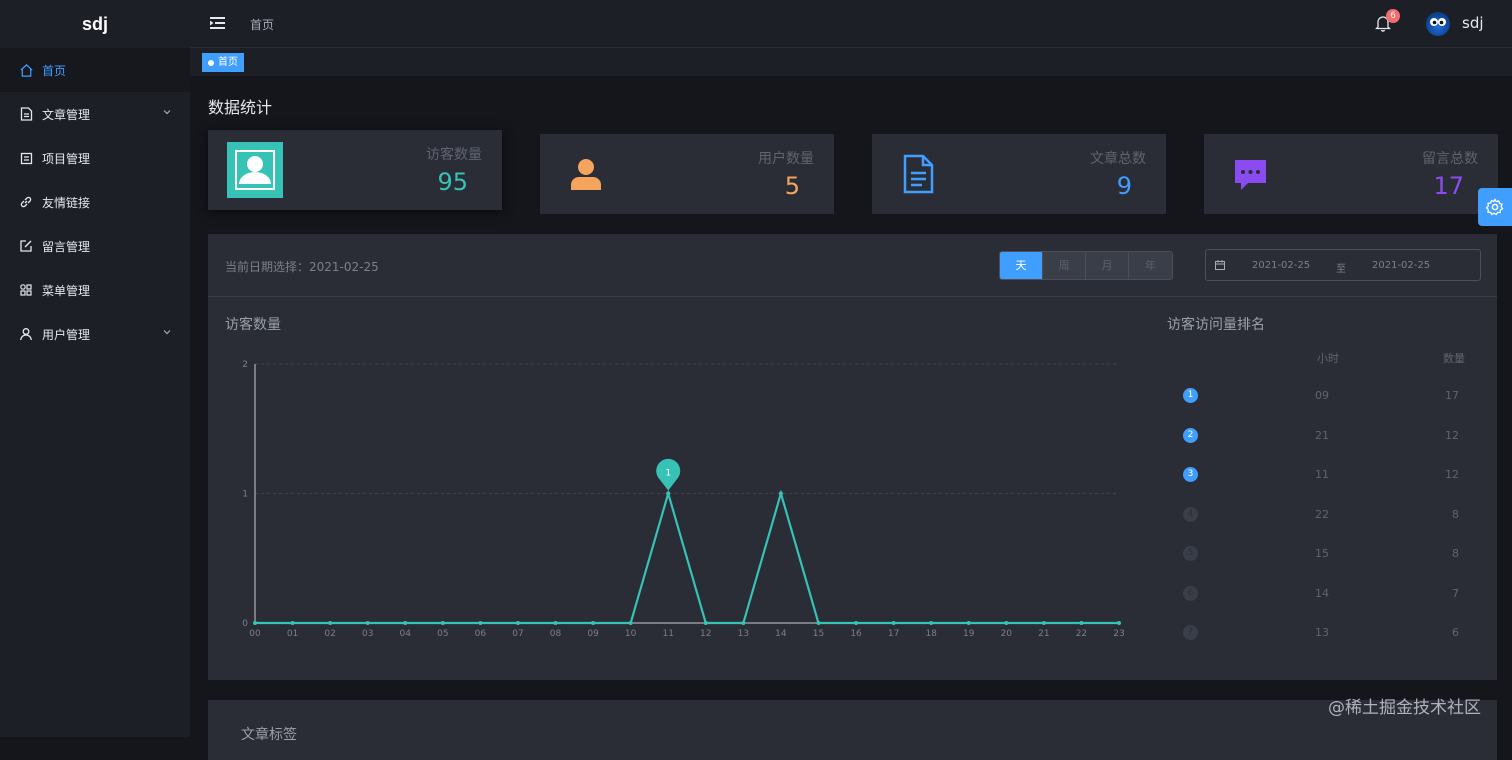  Describe the element at coordinates (66, 114) in the screenshot. I see `sidebar-item-label: 文章管理` at that location.